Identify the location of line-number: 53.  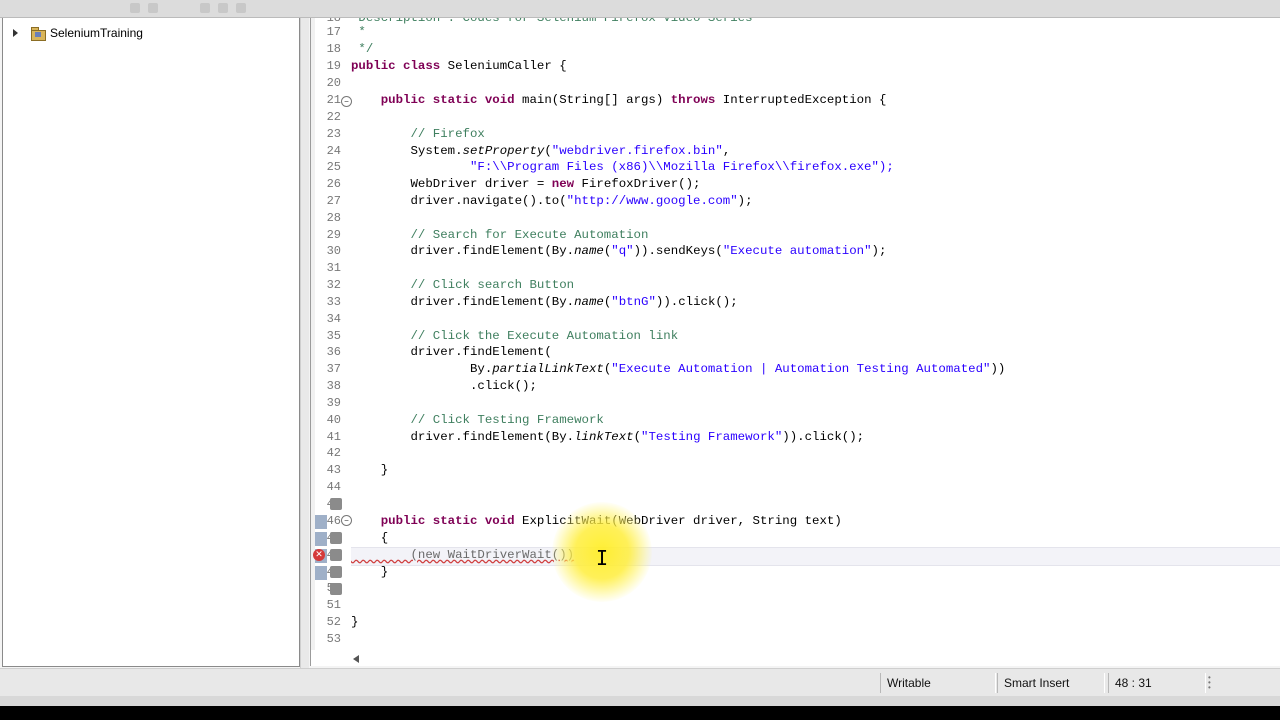
(333, 639).